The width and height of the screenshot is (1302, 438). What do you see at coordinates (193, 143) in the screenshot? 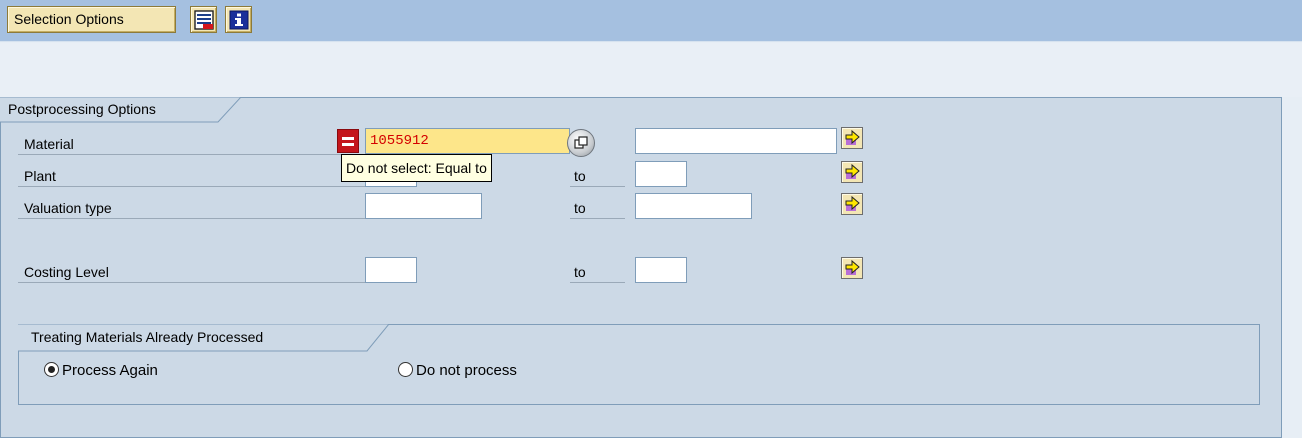
I see `material-label: Material` at bounding box center [193, 143].